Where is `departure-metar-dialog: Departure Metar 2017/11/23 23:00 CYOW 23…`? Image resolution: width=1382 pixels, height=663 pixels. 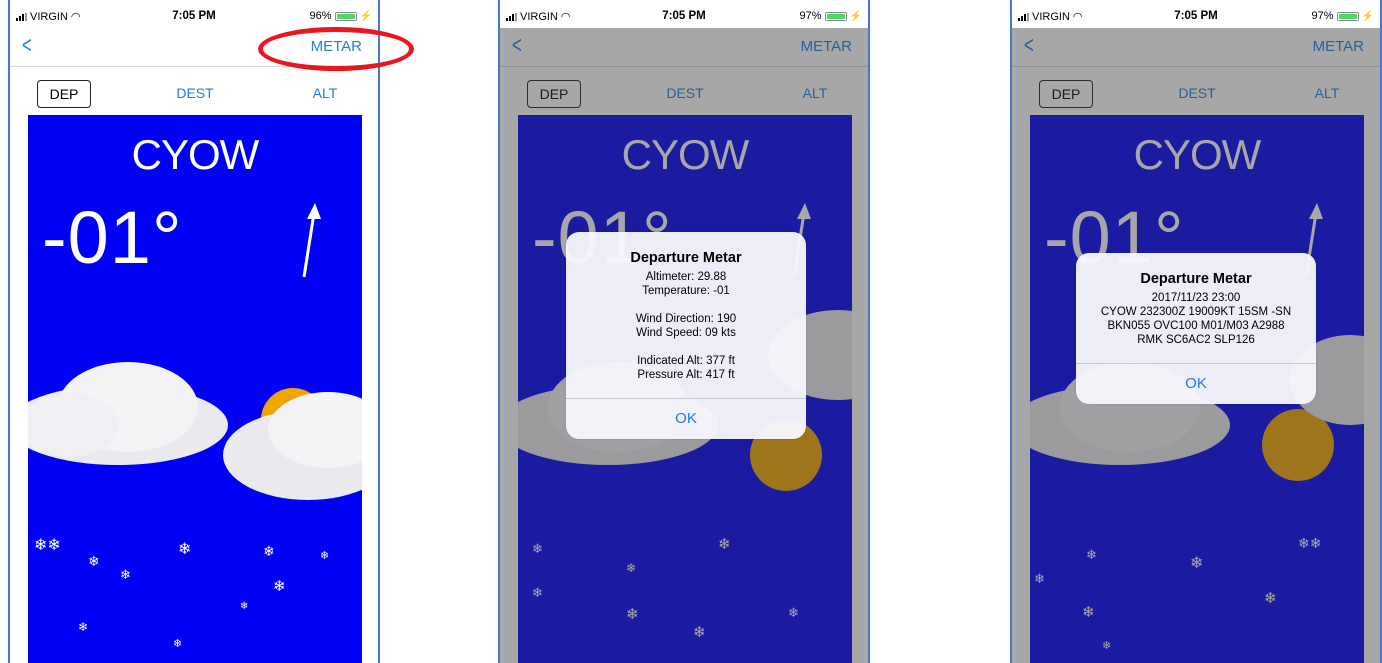 departure-metar-dialog: Departure Metar 2017/11/23 23:00 CYOW 23… is located at coordinates (1196, 328).